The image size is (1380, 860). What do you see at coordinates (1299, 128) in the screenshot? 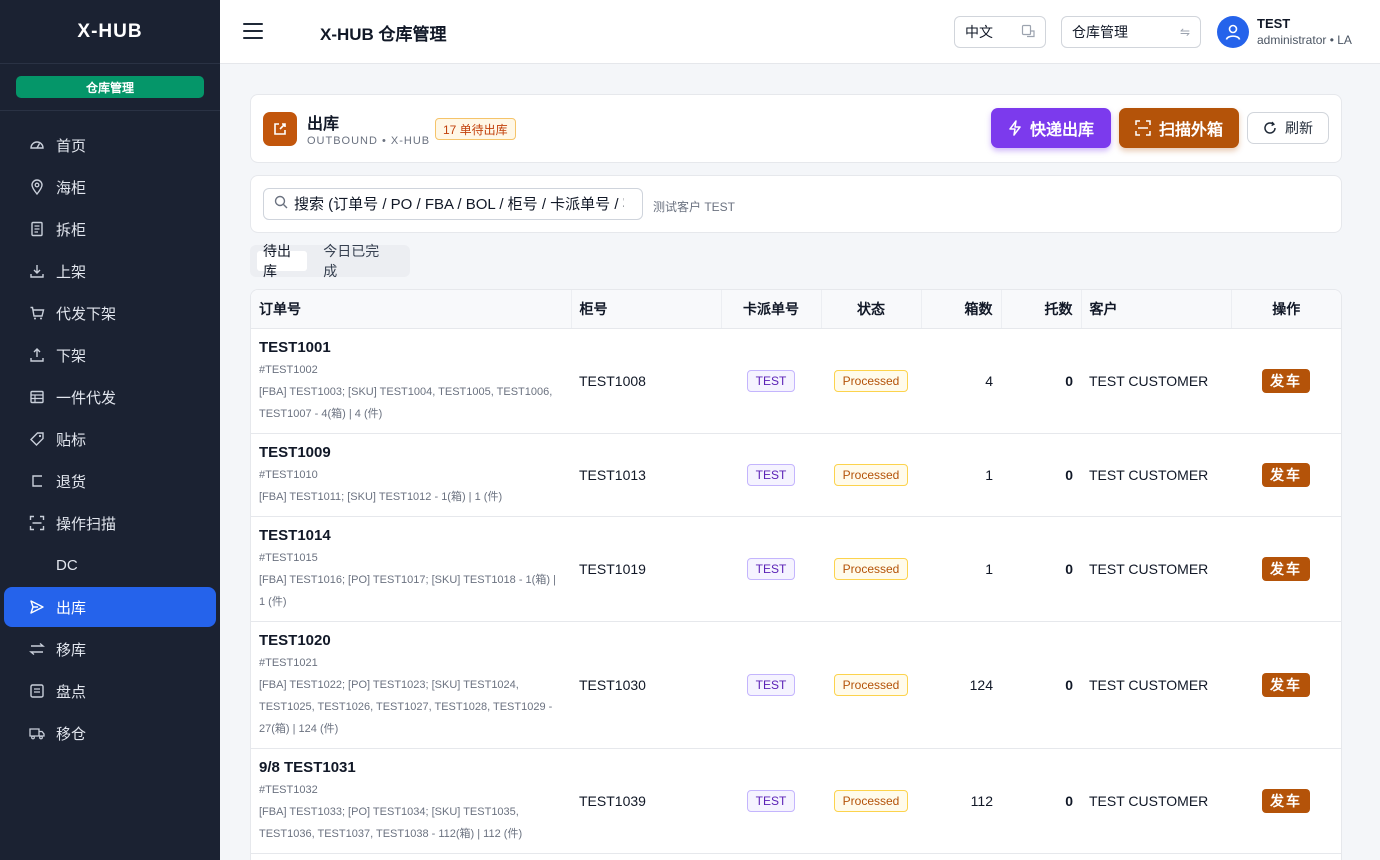
I see `refresh-label: 刷新` at bounding box center [1299, 128].